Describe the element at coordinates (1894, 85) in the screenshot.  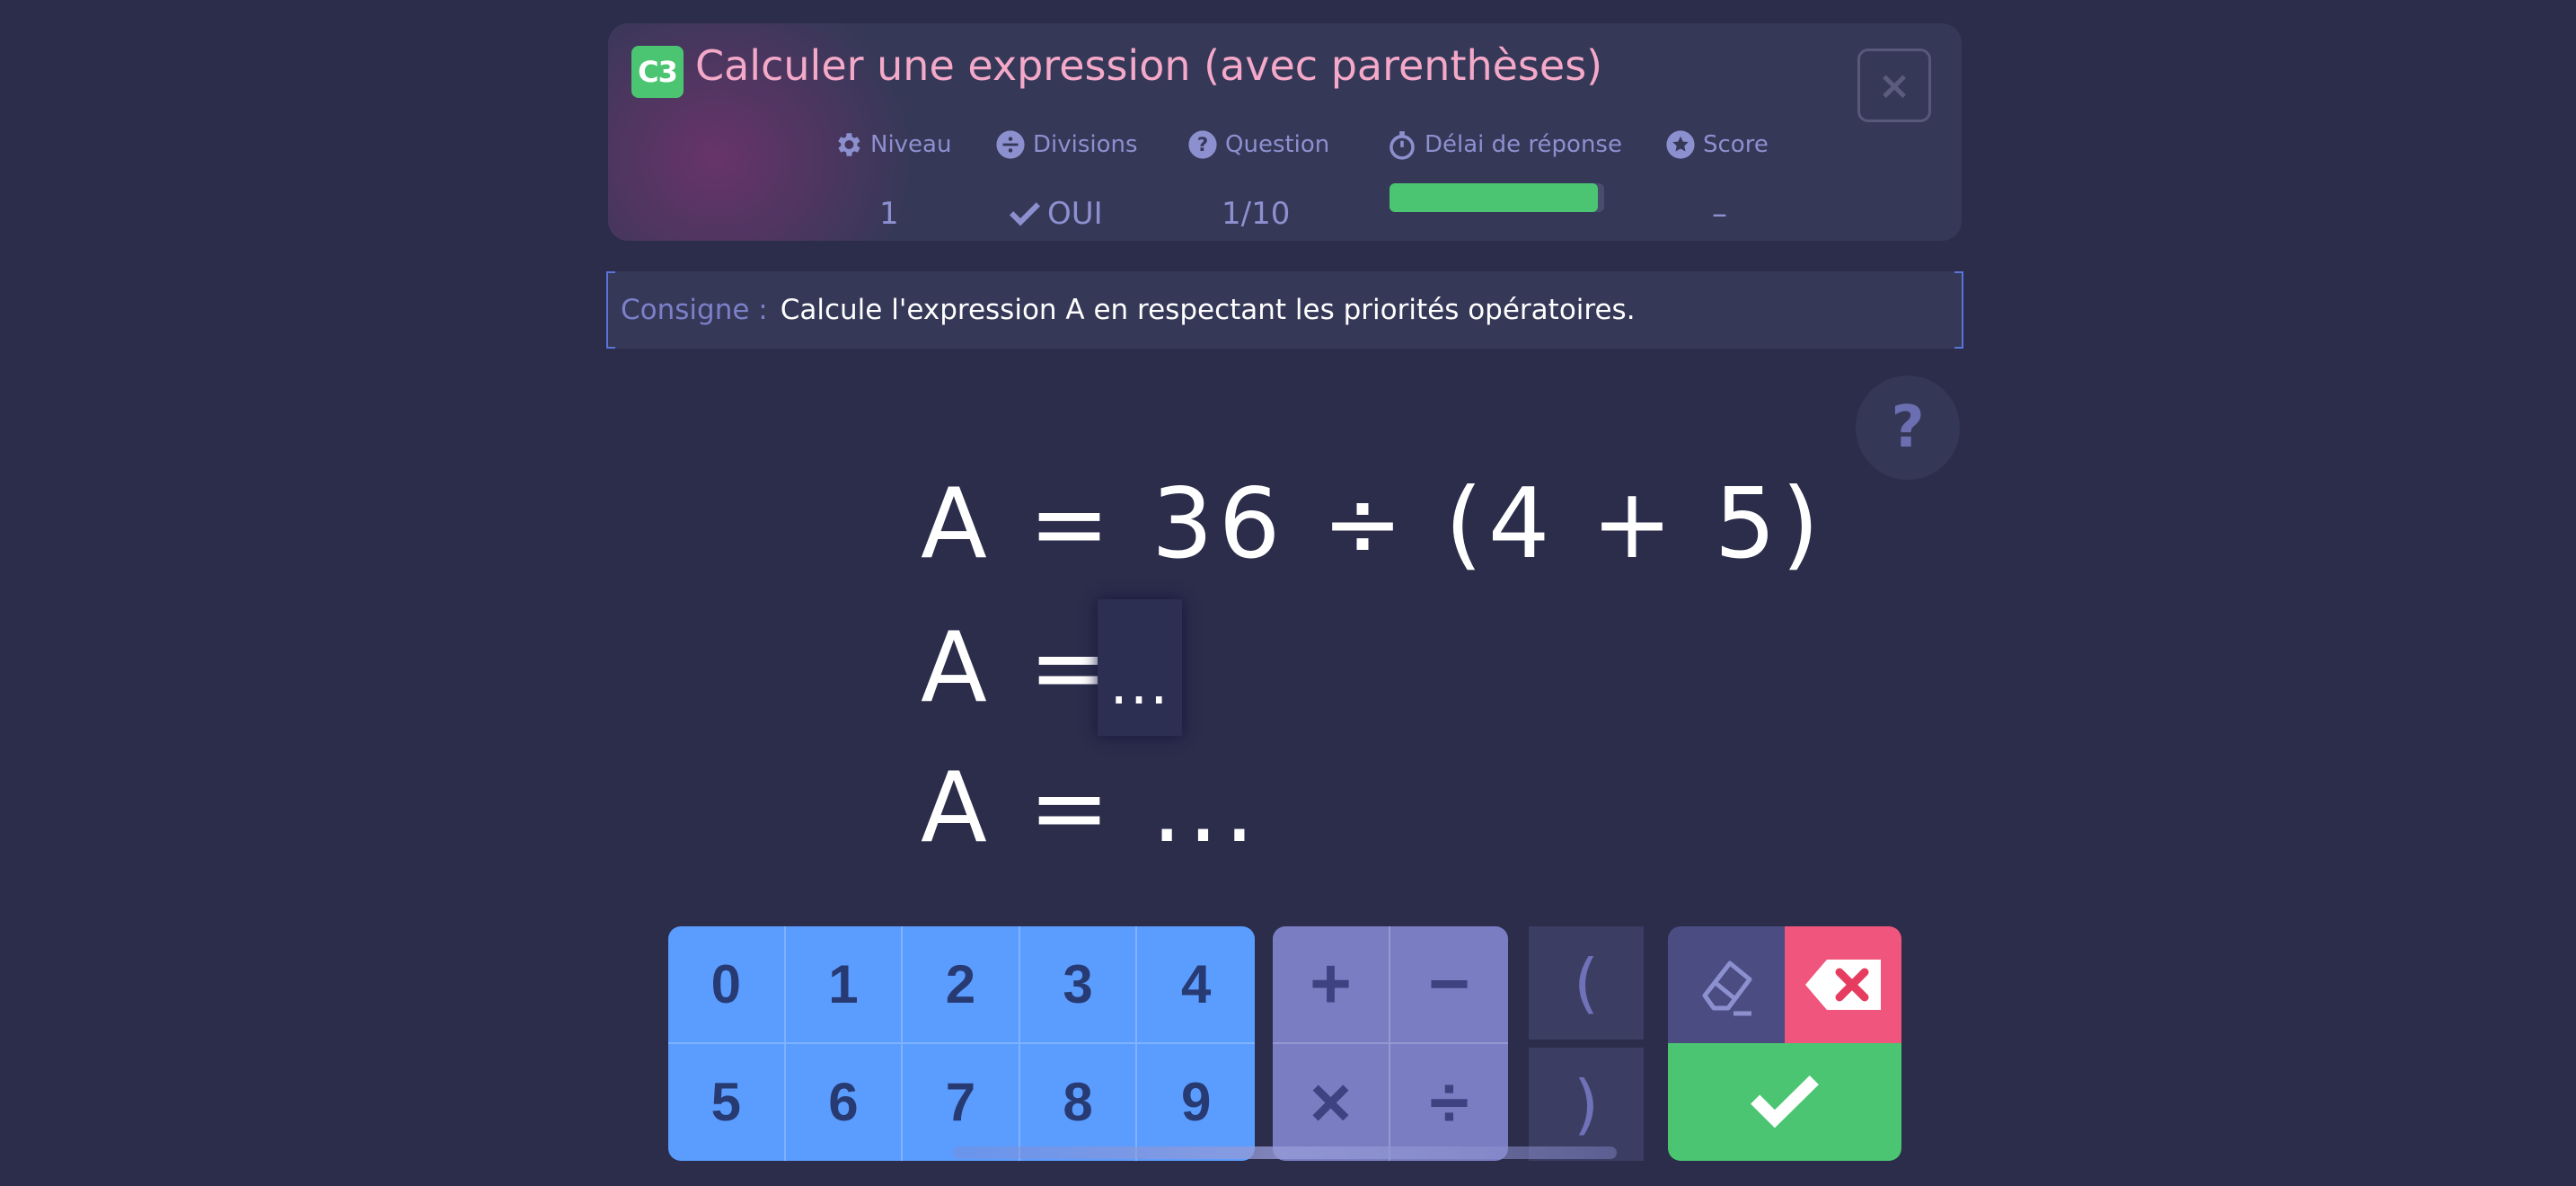
I see `close-button: ×` at that location.